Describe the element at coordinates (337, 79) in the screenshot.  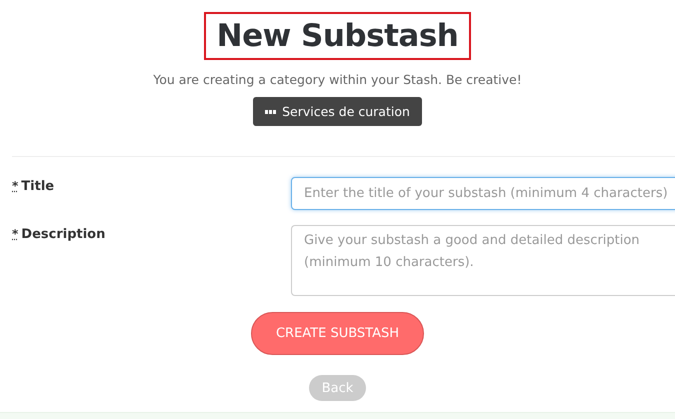
I see `subtitle: You are creating a category within your Stash. Be creative!` at that location.